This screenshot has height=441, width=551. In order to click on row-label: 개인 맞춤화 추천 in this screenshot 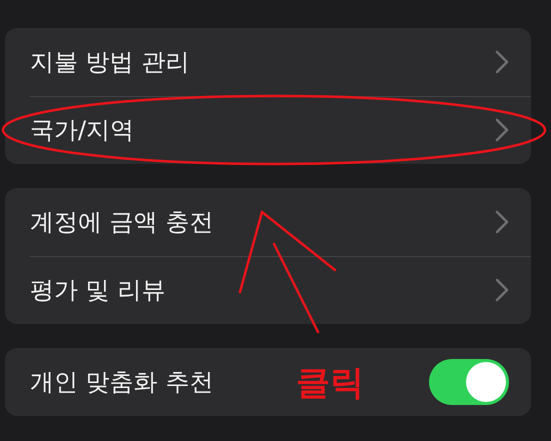, I will do `click(122, 382)`.